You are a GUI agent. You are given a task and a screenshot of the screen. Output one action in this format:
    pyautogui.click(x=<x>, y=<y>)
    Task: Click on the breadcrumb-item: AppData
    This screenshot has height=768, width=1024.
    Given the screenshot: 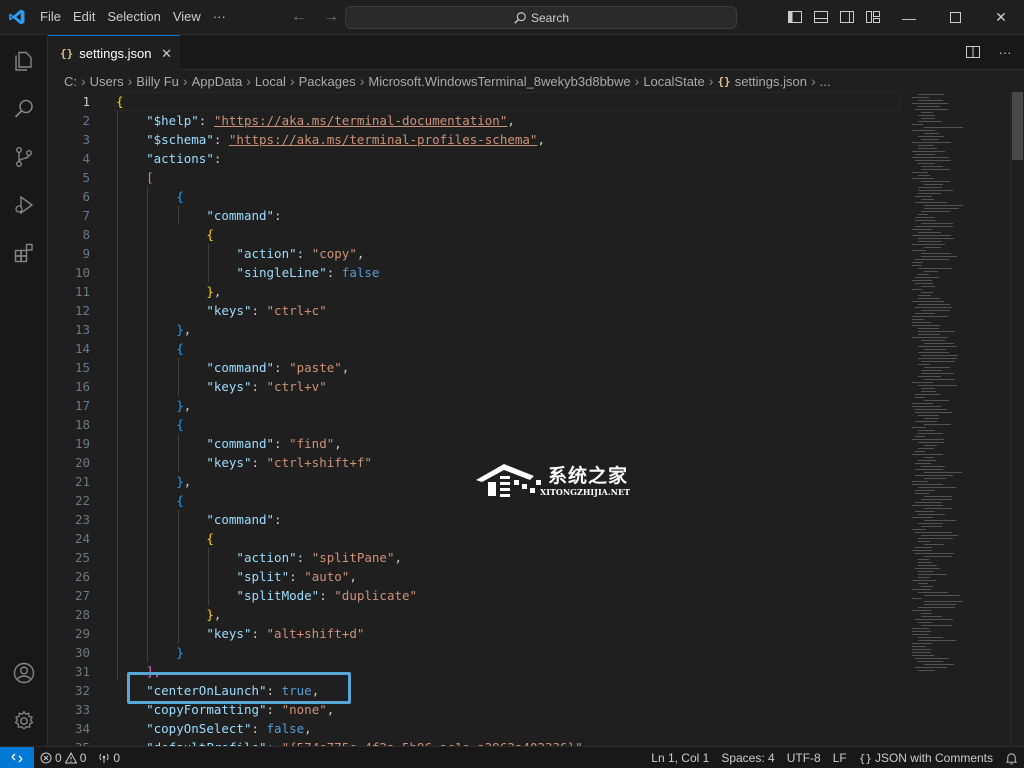 What is the action you would take?
    pyautogui.click(x=217, y=81)
    